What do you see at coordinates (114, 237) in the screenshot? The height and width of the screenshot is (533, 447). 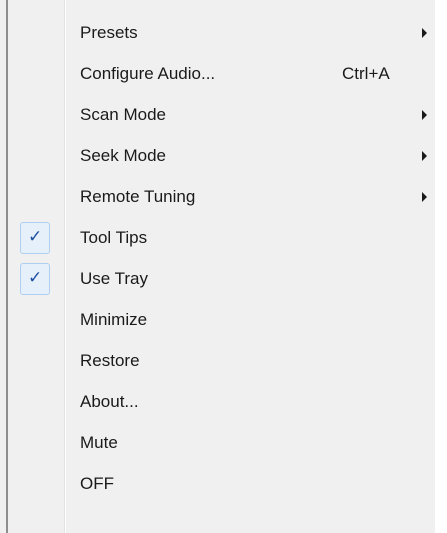 I see `menu-item-label: Tool Tips` at bounding box center [114, 237].